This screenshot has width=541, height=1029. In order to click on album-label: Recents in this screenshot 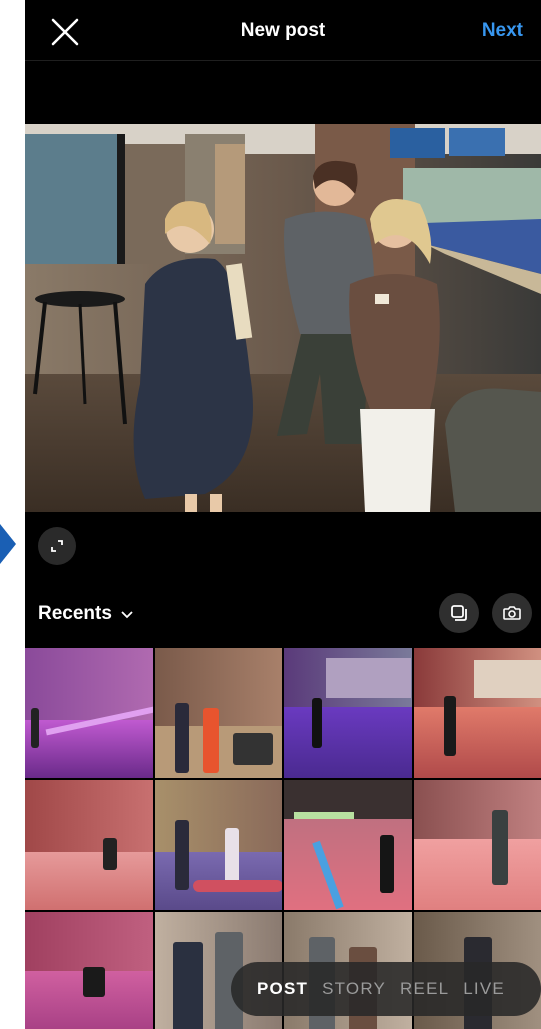, I will do `click(75, 613)`.